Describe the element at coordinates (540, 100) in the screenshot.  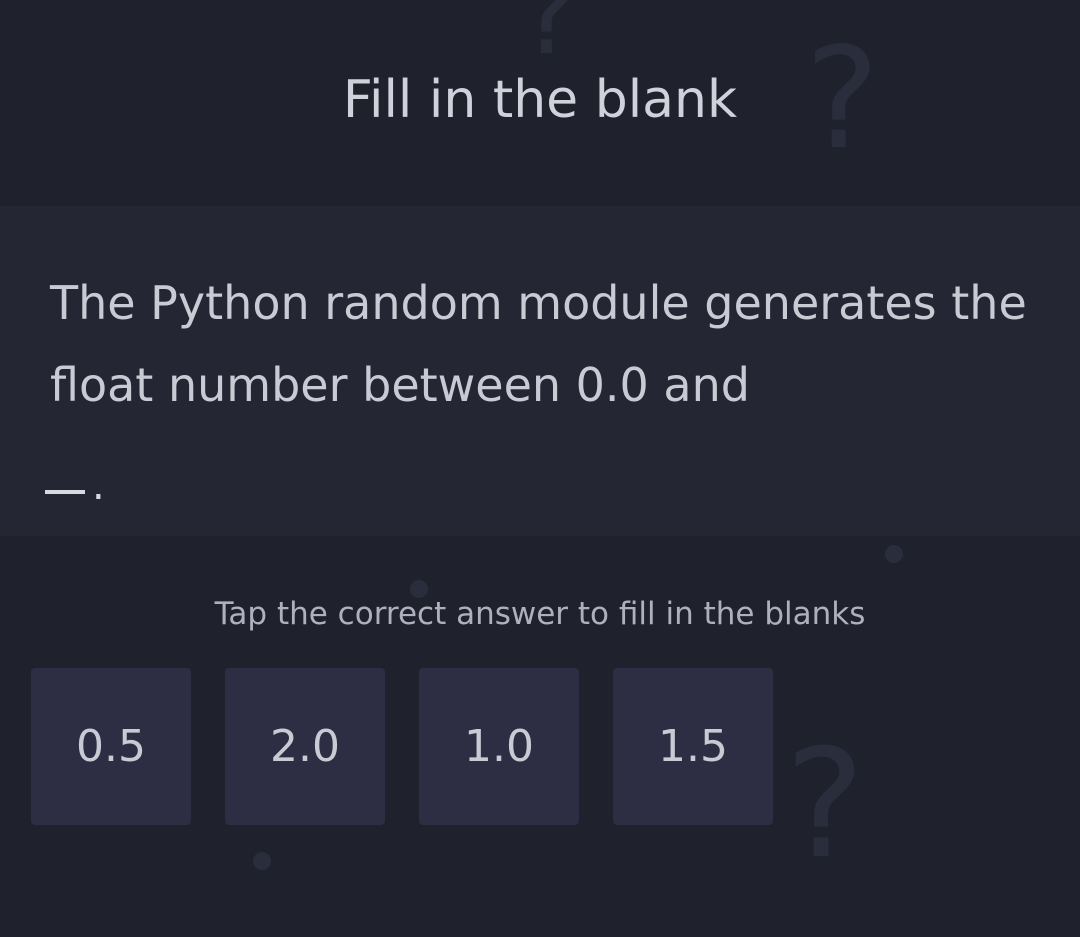
I see `page-title: Fill in the blank` at that location.